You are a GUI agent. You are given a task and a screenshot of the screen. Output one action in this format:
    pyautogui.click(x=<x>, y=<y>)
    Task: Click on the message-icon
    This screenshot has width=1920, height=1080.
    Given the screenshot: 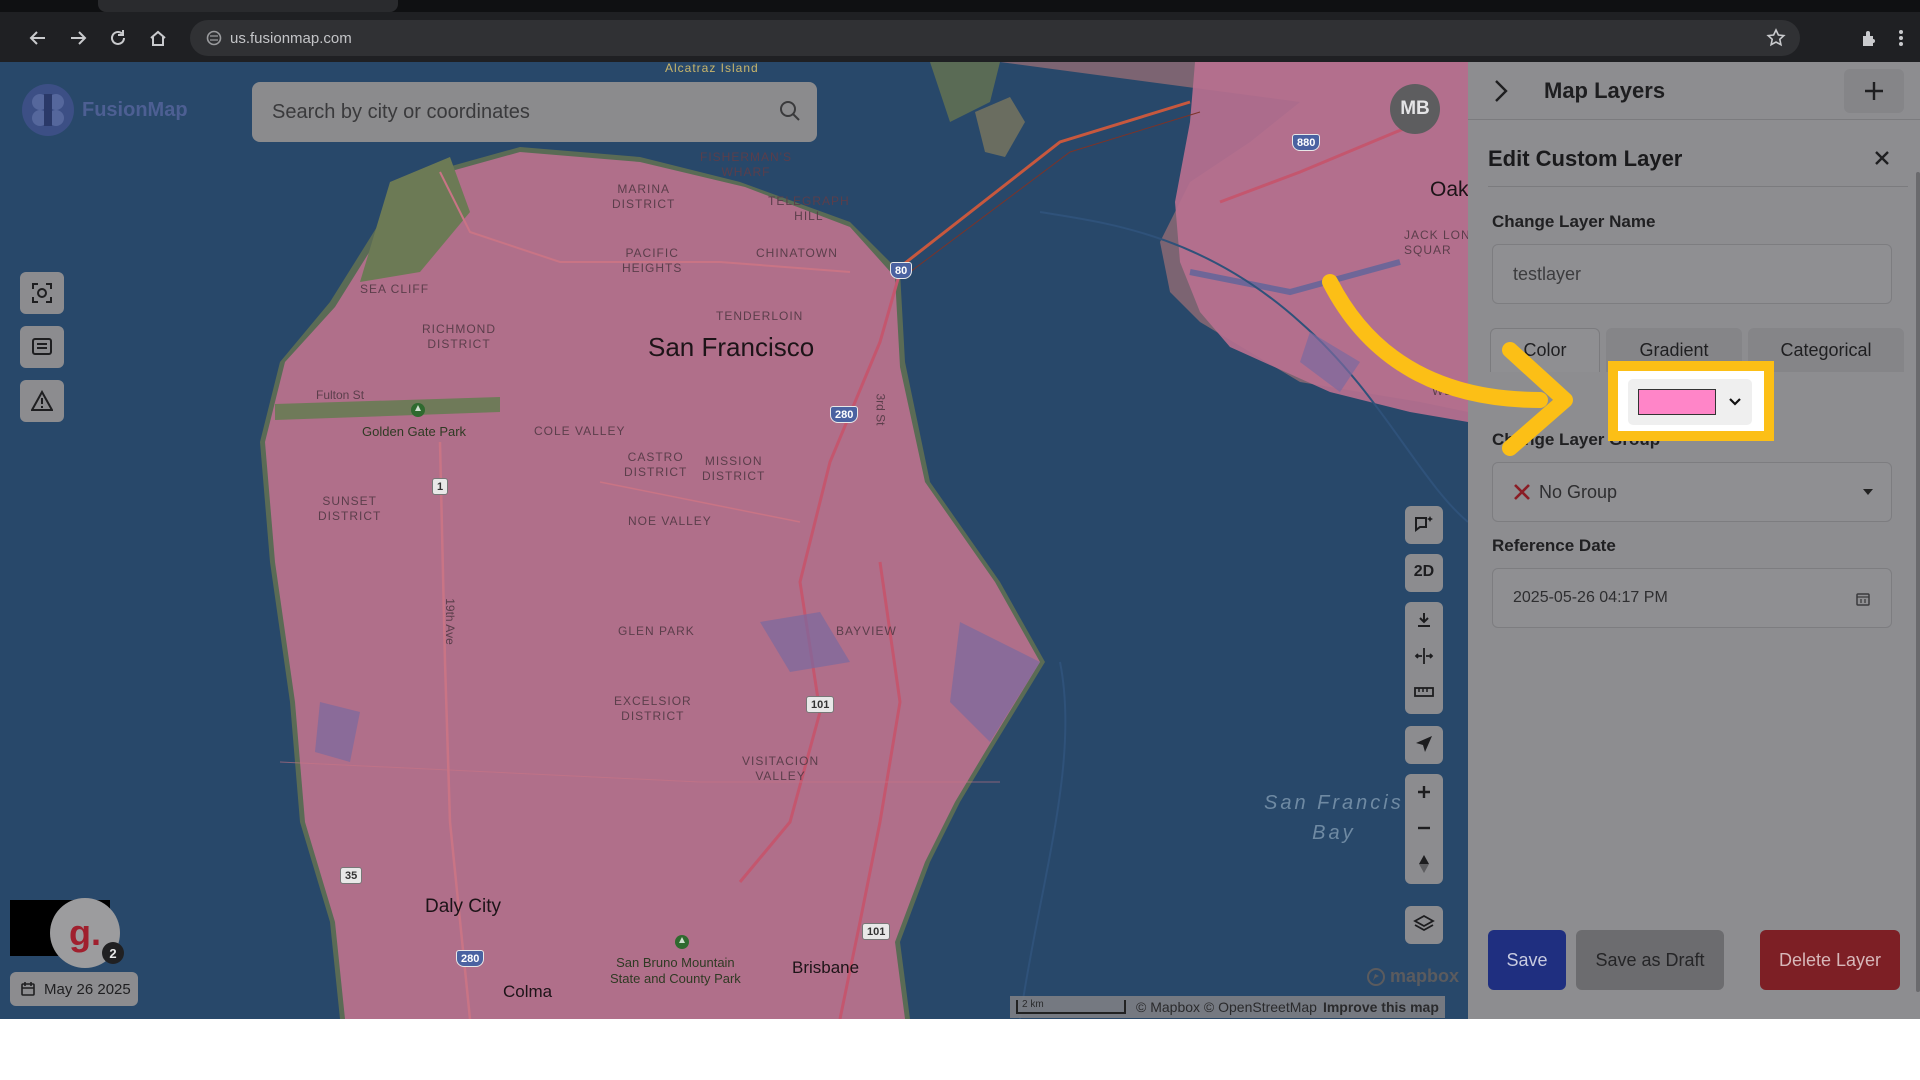 What is the action you would take?
    pyautogui.click(x=42, y=346)
    